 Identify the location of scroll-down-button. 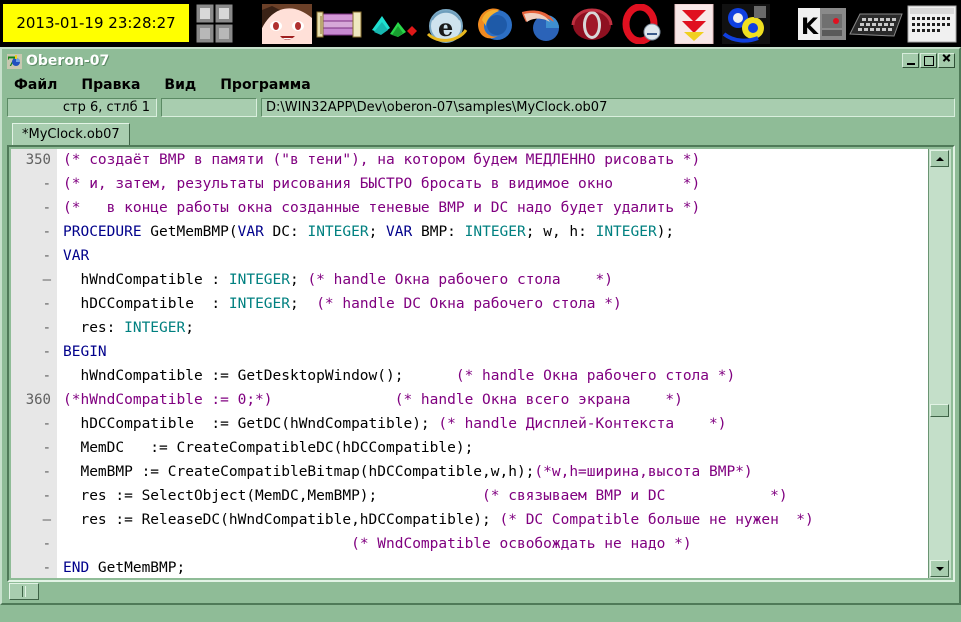
(939, 568).